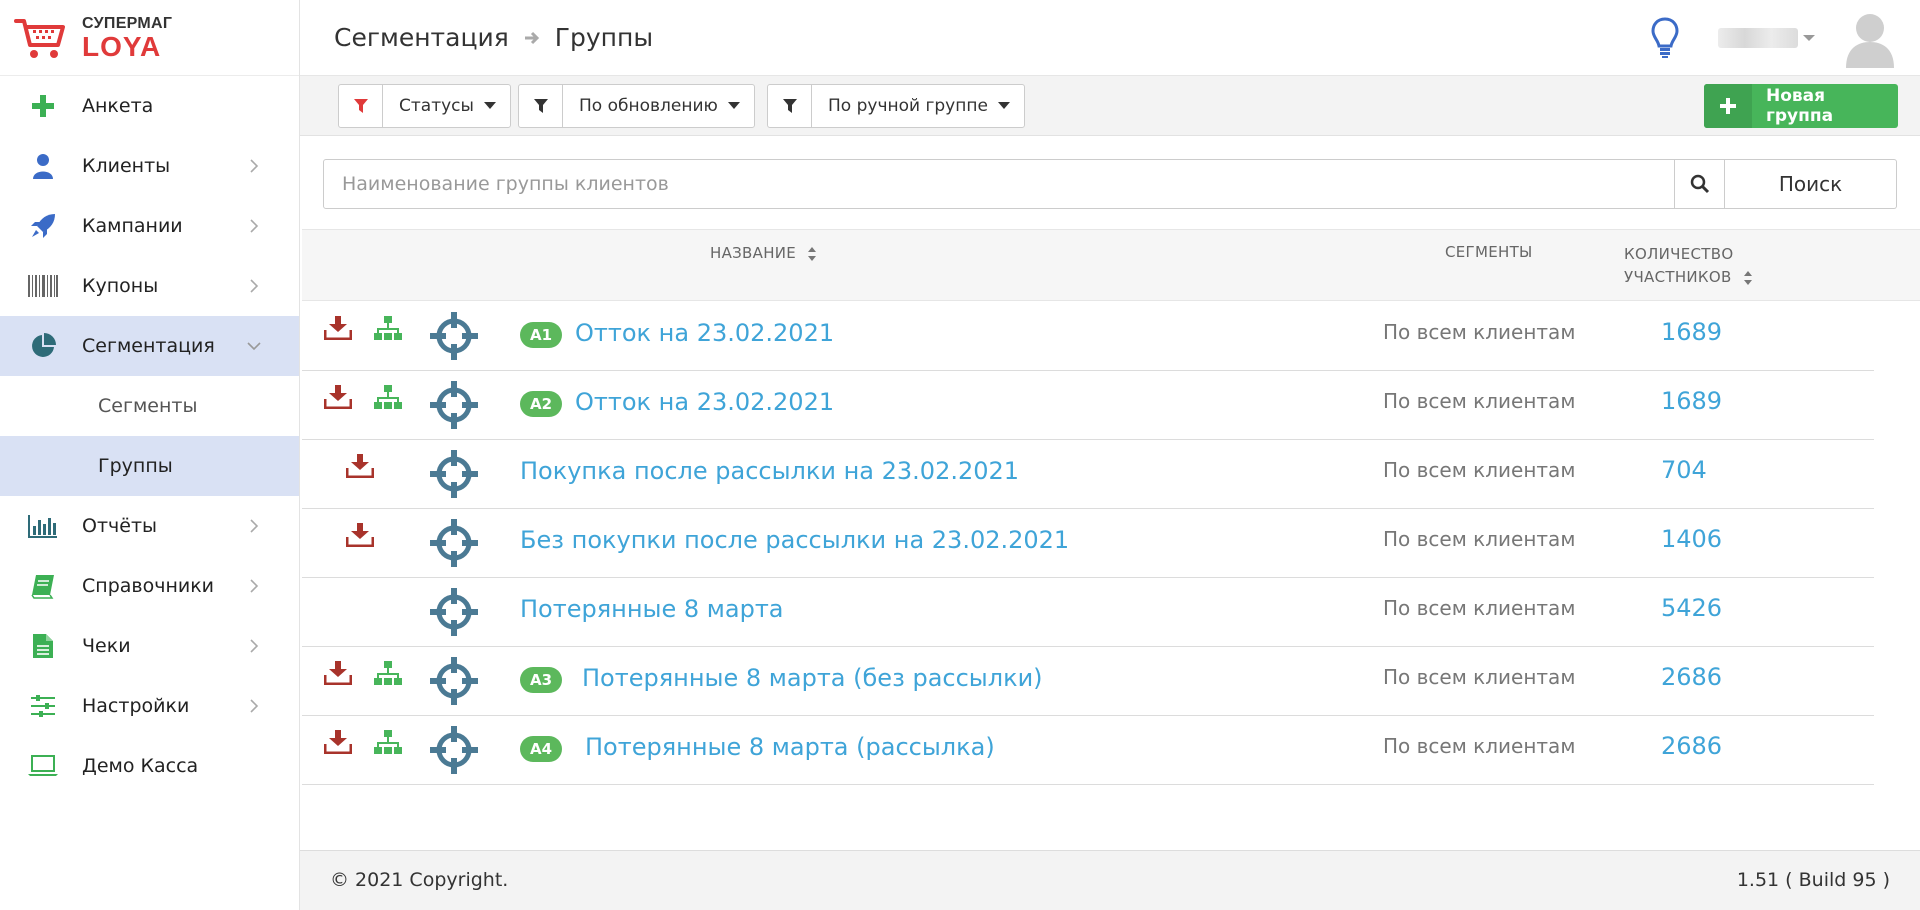 This screenshot has height=910, width=1920. I want to click on filter-statuses: Статусы, so click(424, 106).